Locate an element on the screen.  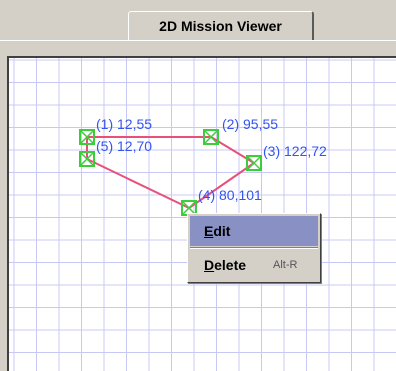
waypoint-3: (3) 122,72 is located at coordinates (286, 157).